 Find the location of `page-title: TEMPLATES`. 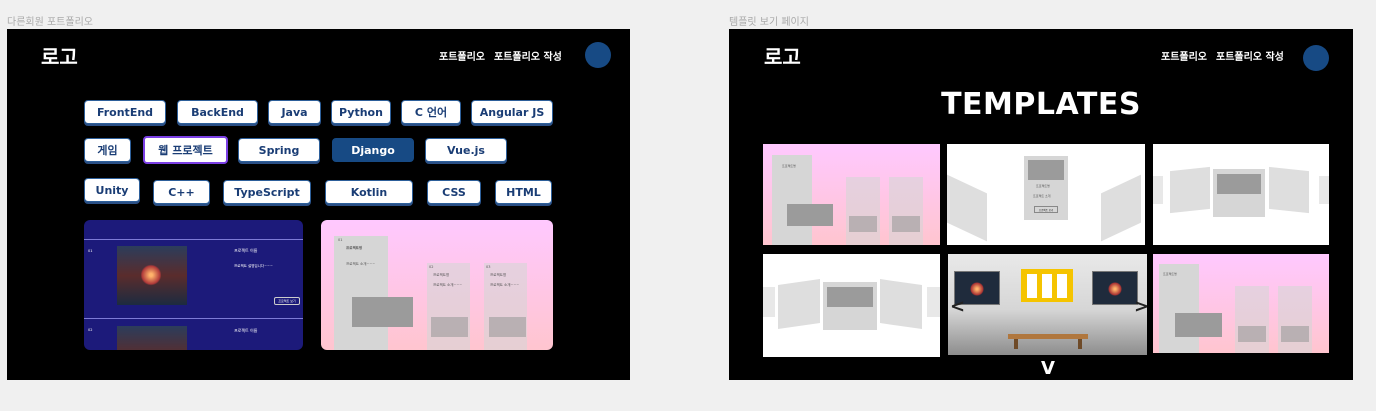

page-title: TEMPLATES is located at coordinates (1041, 104).